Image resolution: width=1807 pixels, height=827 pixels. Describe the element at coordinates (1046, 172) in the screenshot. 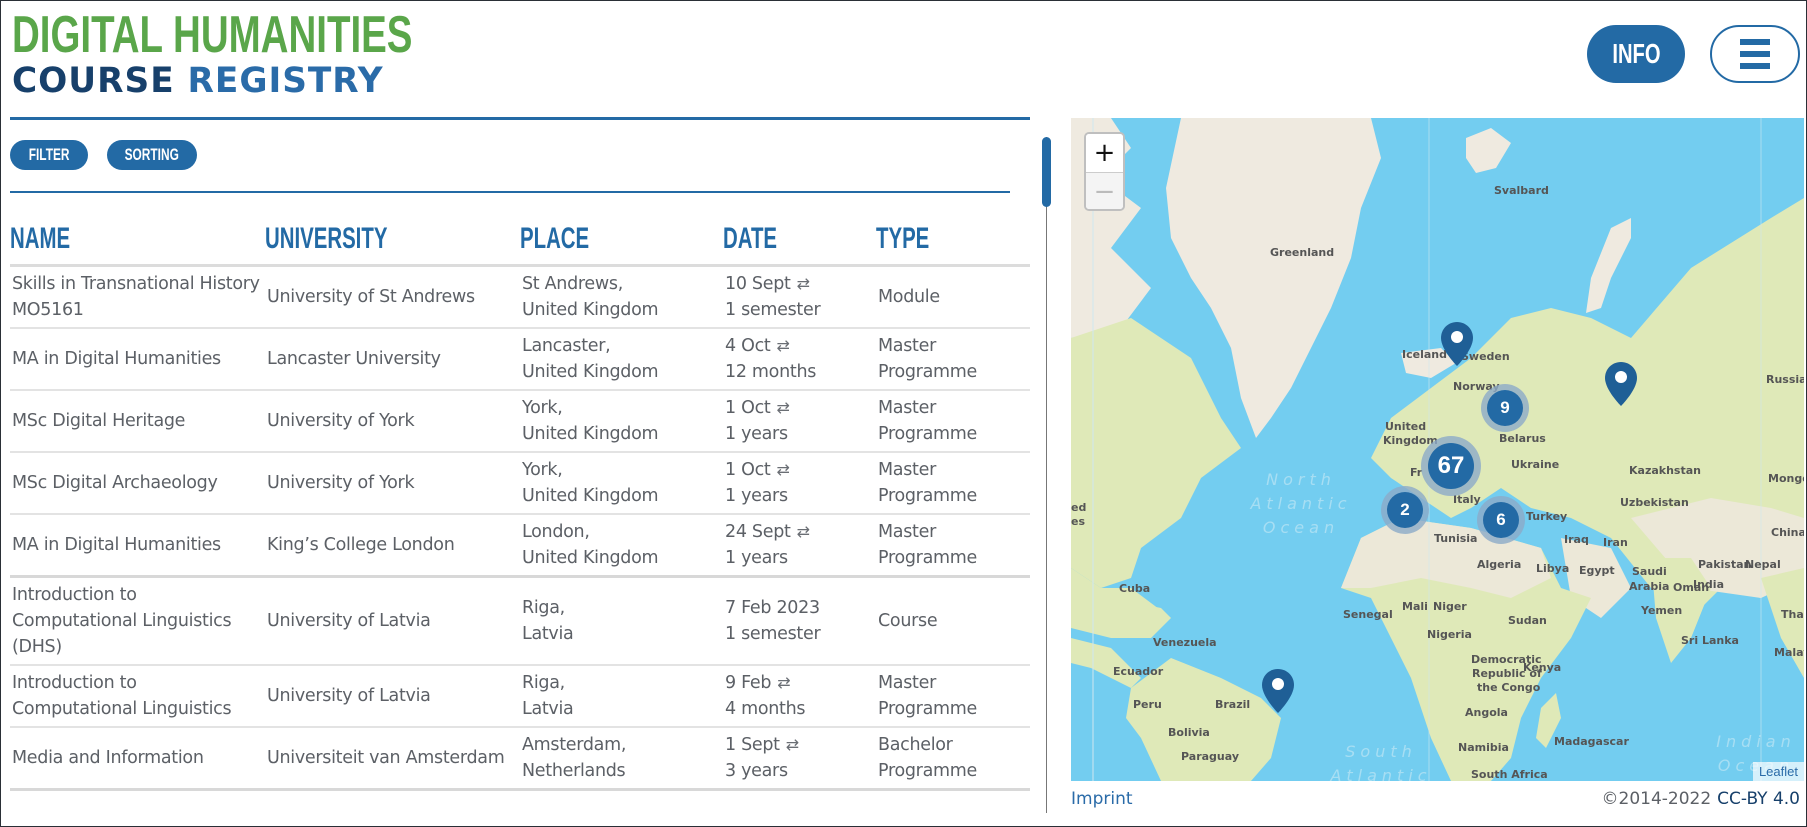

I see `scrollbar-thumb` at that location.